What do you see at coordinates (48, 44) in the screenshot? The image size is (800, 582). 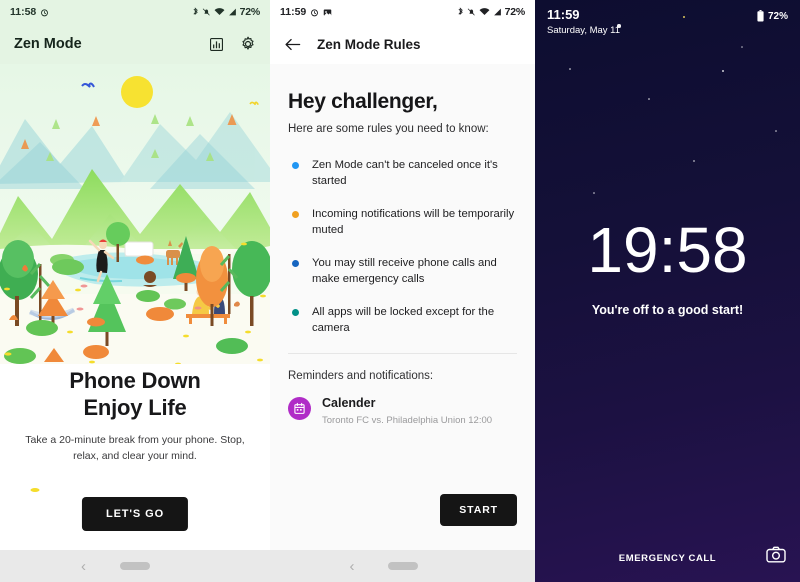 I see `page-title: Zen Mode` at bounding box center [48, 44].